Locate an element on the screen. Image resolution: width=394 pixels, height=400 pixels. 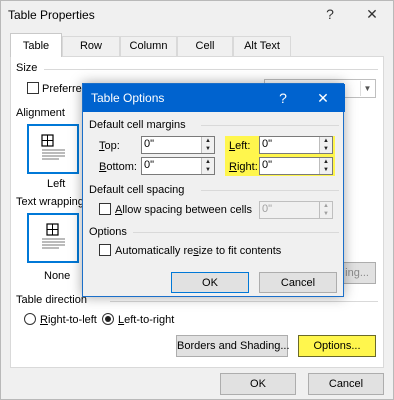
bottom-label: Bottom: is located at coordinates (118, 167).